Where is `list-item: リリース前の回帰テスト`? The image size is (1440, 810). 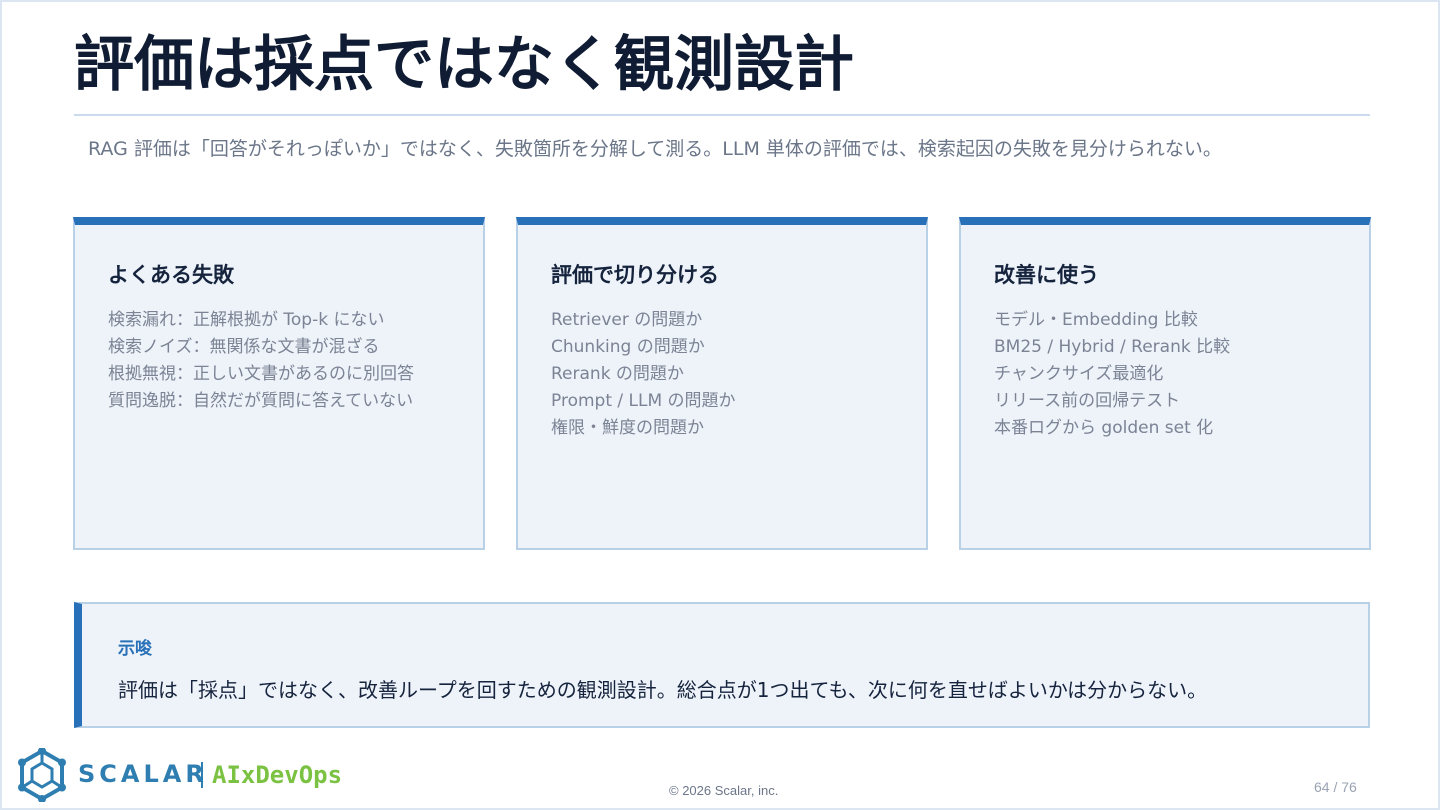
list-item: リリース前の回帰テスト is located at coordinates (1087, 401).